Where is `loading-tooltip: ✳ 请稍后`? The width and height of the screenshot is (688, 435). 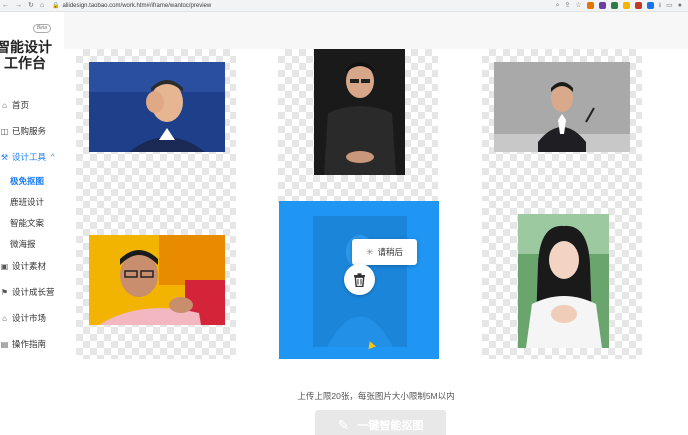
loading-tooltip: ✳ 请稍后 is located at coordinates (384, 252).